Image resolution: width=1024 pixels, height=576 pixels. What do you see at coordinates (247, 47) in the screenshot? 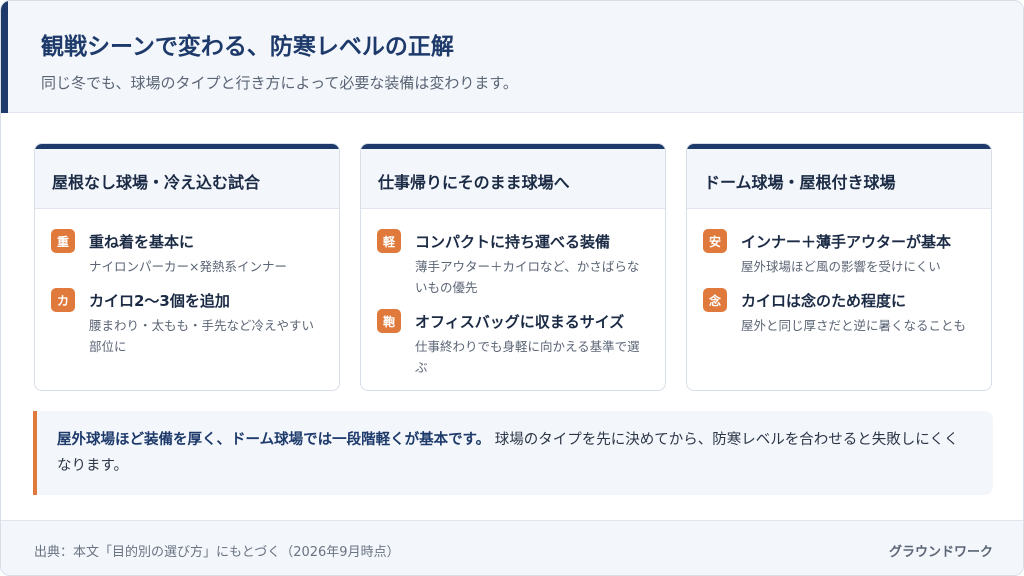
I see `page-title: 観戦シーンで変わる、防寒レベルの正解` at bounding box center [247, 47].